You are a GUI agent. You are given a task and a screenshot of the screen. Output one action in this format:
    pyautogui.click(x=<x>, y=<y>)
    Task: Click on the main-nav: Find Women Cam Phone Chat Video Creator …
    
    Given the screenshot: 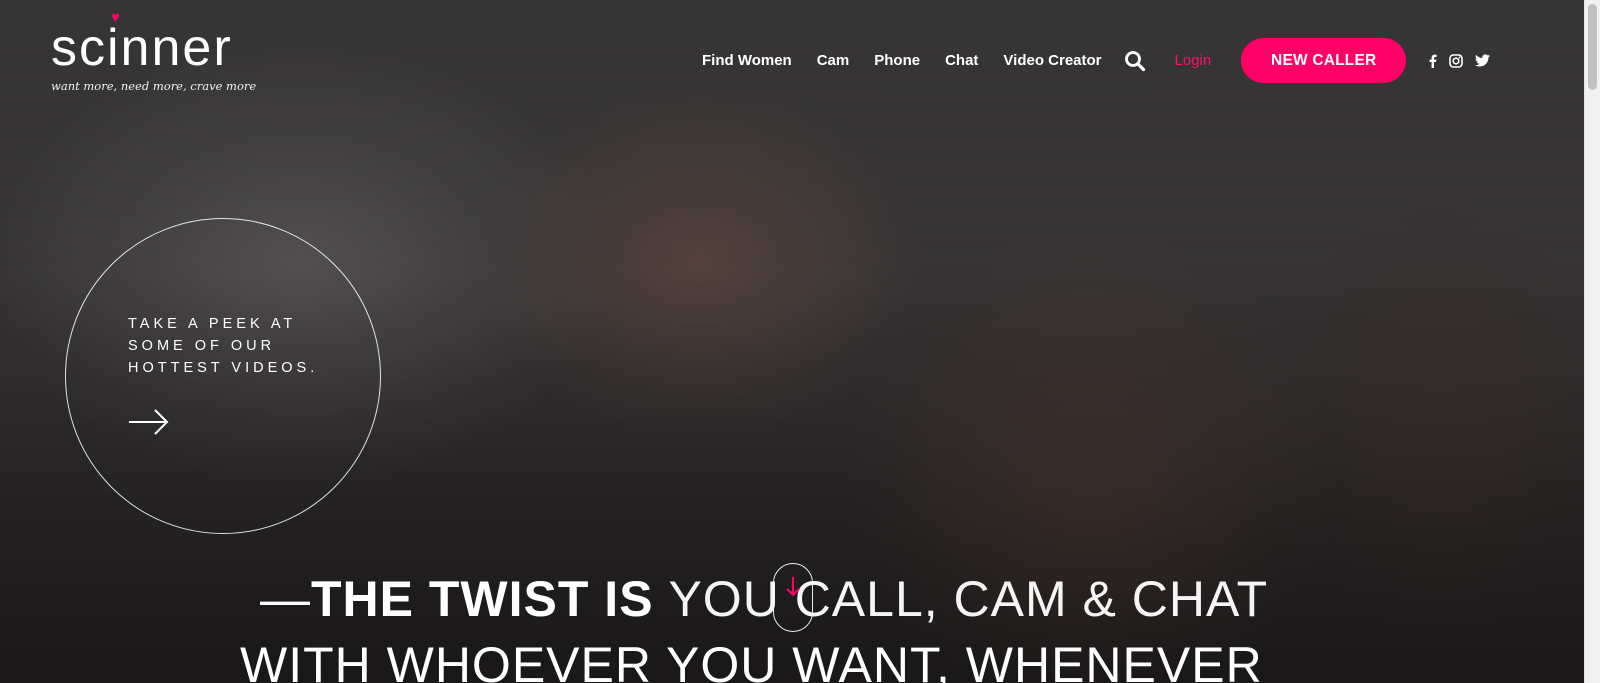 What is the action you would take?
    pyautogui.click(x=1102, y=60)
    